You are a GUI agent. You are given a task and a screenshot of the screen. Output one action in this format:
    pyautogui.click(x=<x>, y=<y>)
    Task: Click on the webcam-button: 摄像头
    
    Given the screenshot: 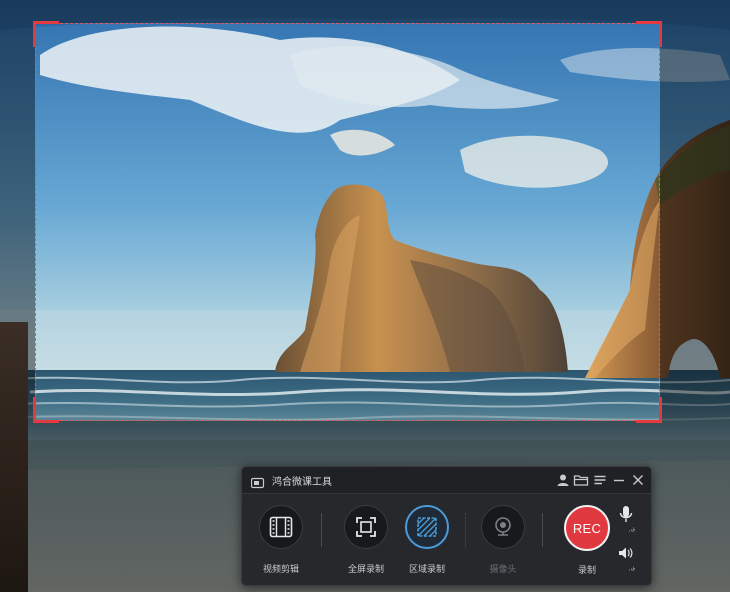 What is the action you would take?
    pyautogui.click(x=503, y=540)
    